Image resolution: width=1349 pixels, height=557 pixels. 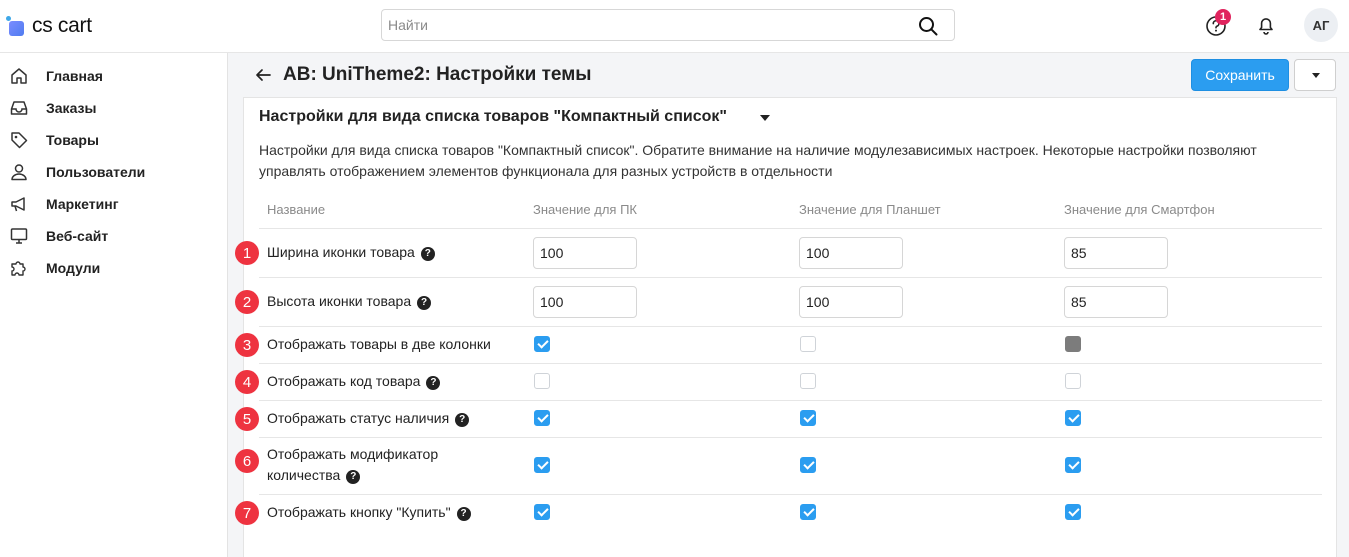 I want to click on setting-label: Ширина иконки товара?, so click(x=351, y=252).